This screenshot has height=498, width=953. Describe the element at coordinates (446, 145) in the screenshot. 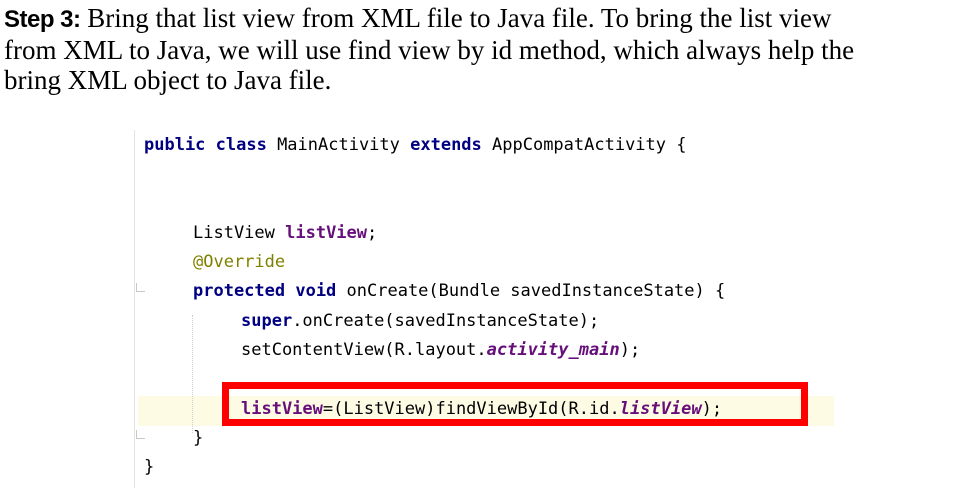

I see `keyword: extends` at that location.